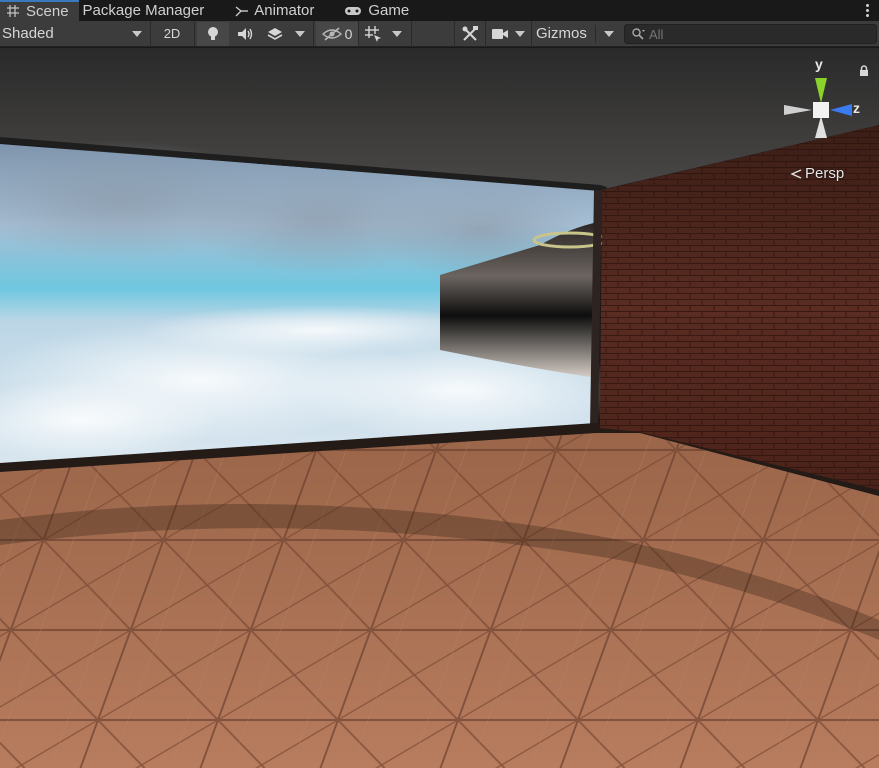  Describe the element at coordinates (242, 11) in the screenshot. I see `animator-icon` at that location.